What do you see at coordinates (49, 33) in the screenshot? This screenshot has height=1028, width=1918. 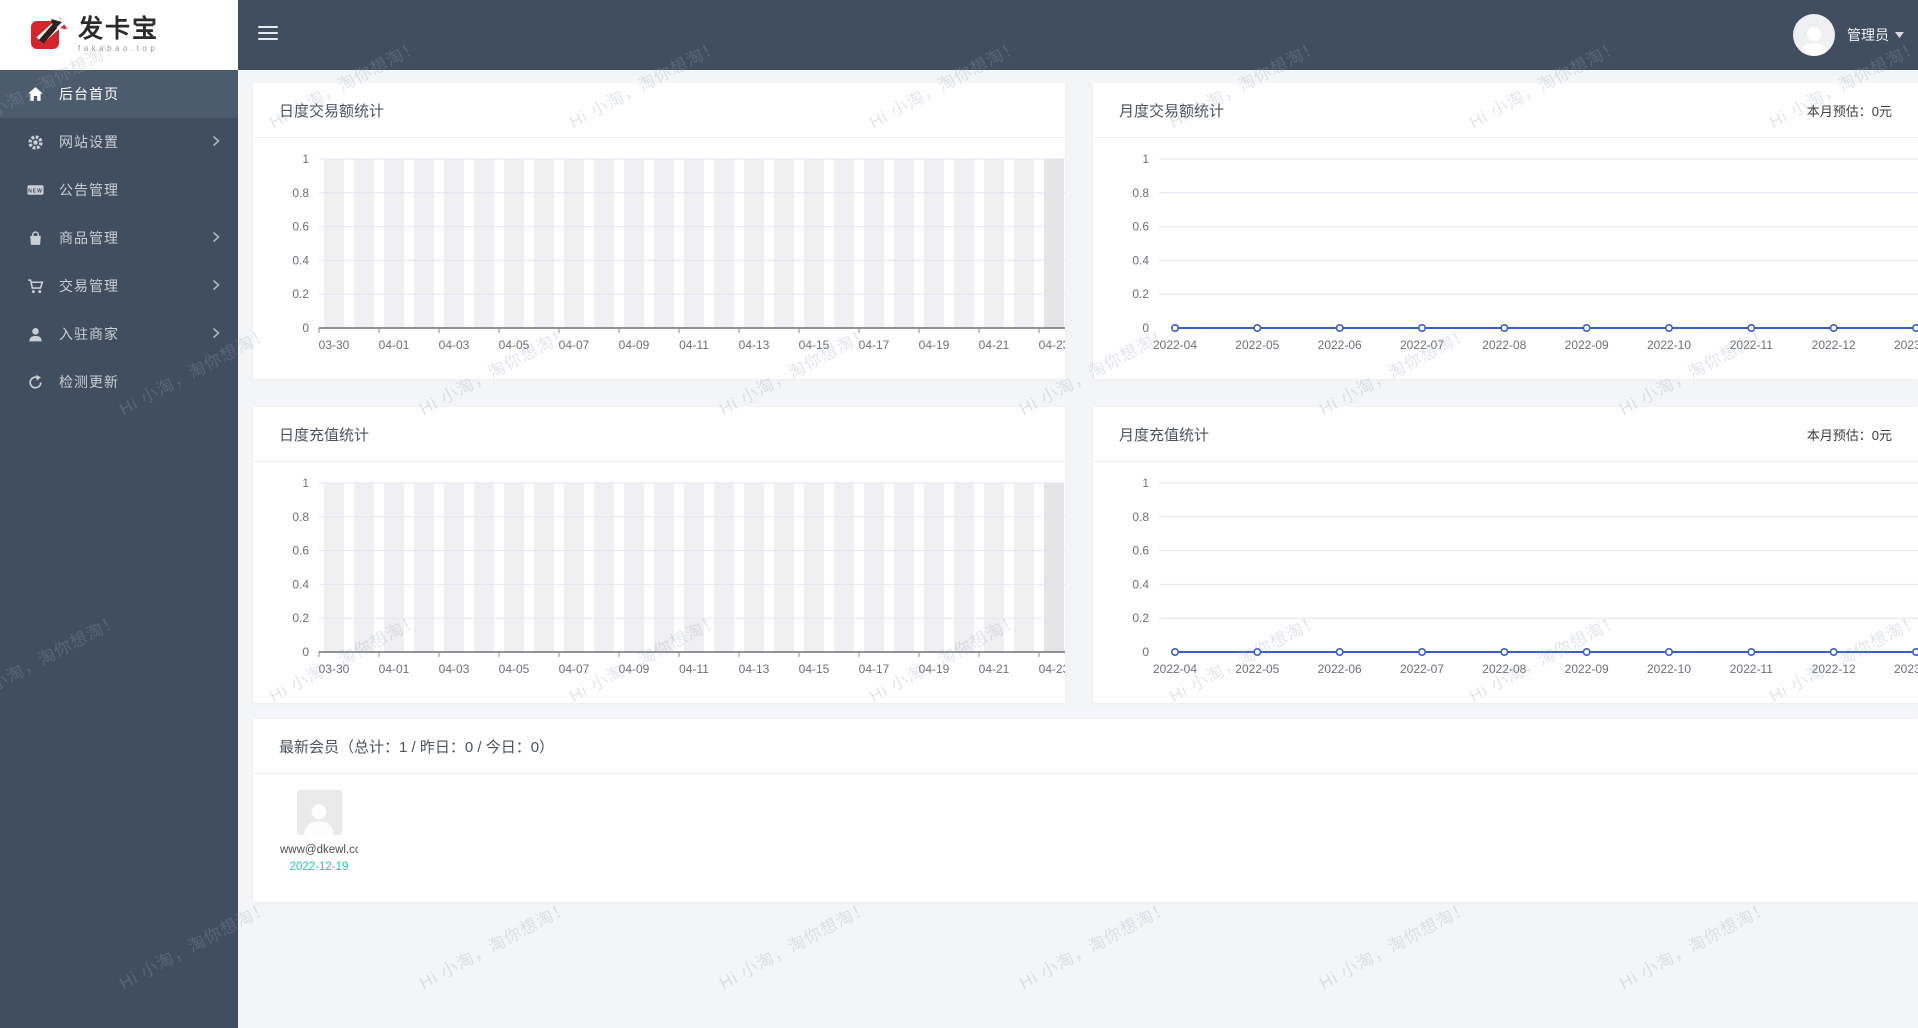 I see `logo-mark-icon` at bounding box center [49, 33].